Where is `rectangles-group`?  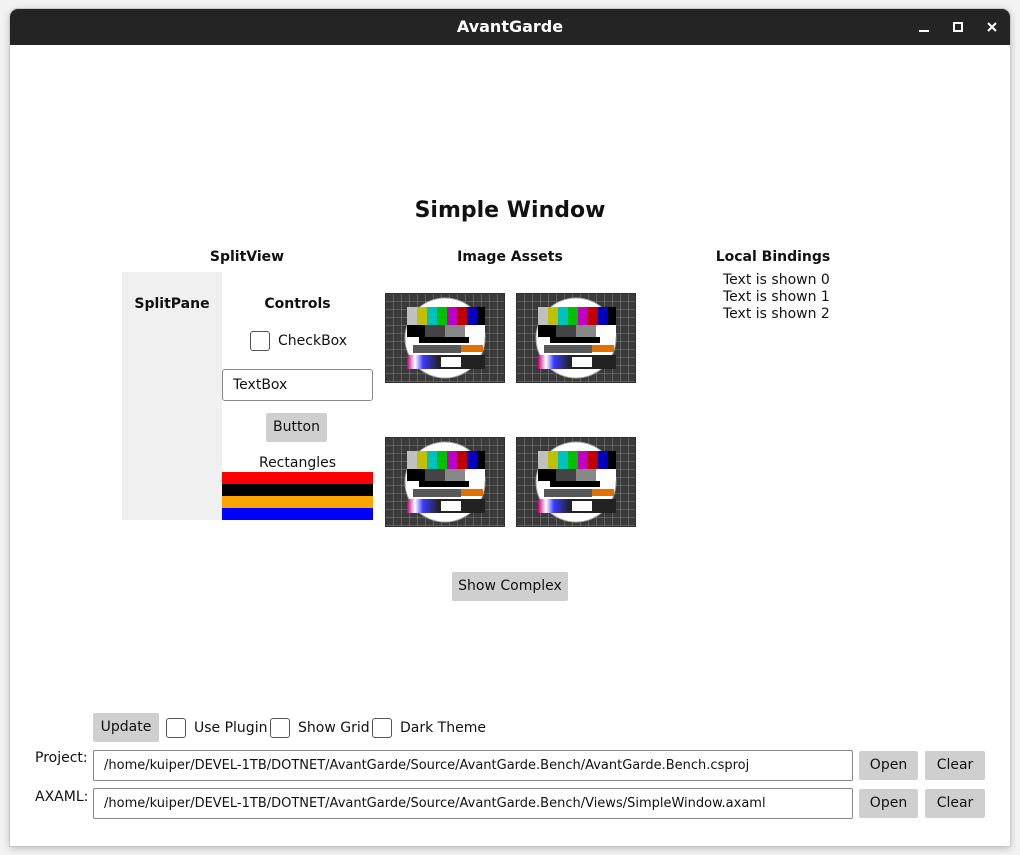 rectangles-group is located at coordinates (297, 496).